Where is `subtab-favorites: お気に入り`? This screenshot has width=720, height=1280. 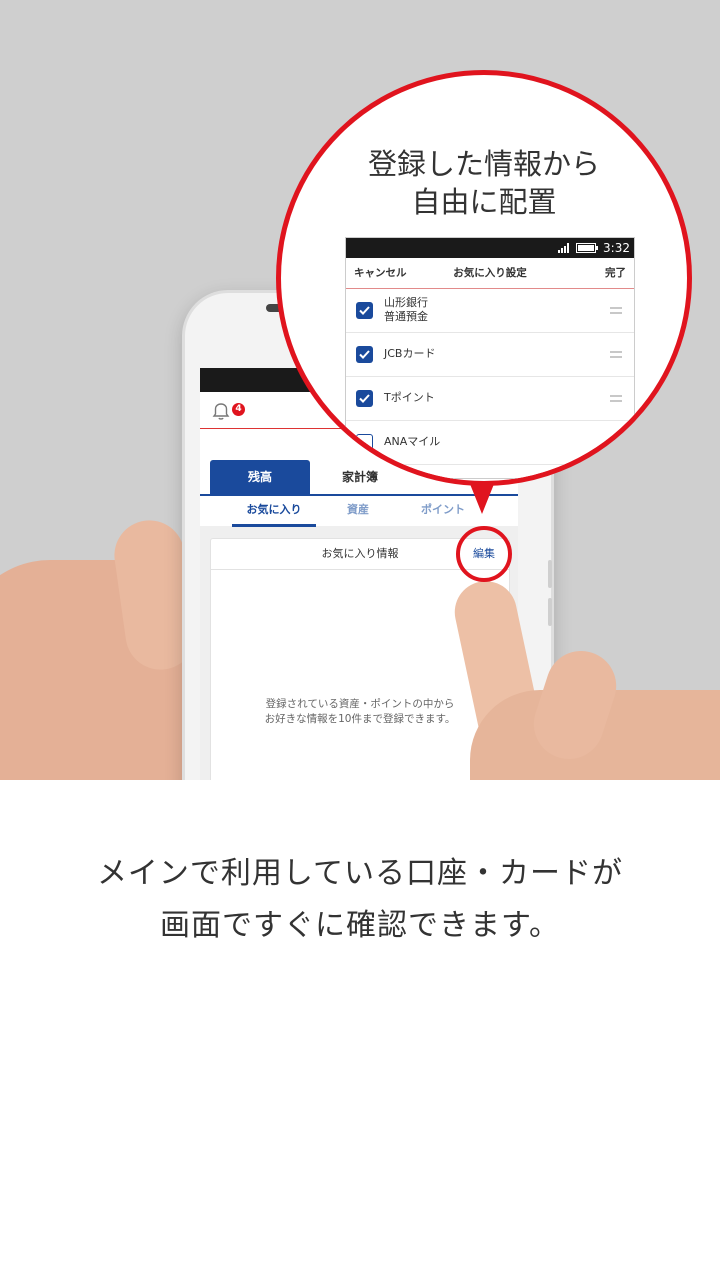
subtab-favorites: お気に入り is located at coordinates (274, 511).